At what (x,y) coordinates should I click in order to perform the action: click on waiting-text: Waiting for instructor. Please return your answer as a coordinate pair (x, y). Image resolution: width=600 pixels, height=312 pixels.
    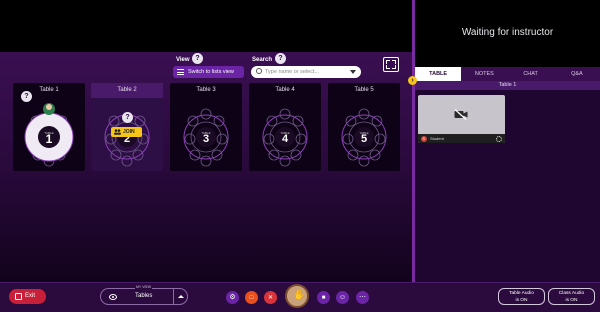
    Looking at the image, I should click on (507, 32).